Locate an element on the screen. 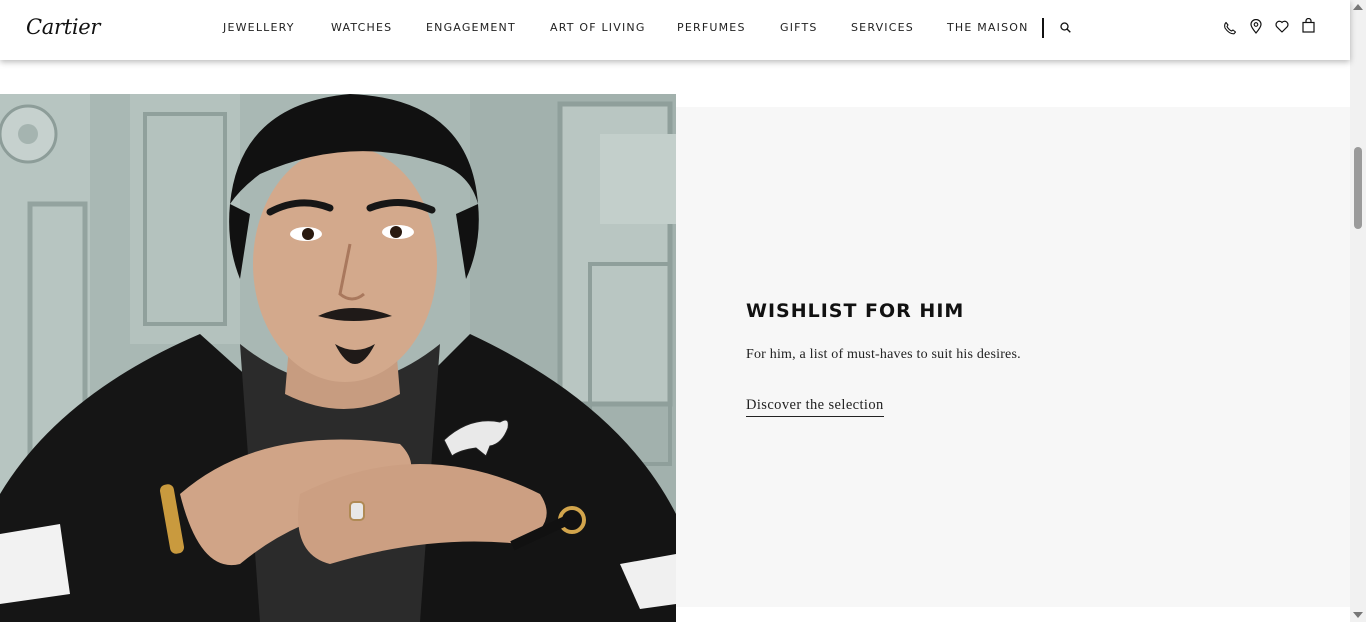 This screenshot has height=622, width=1366. feature-title: WISHLIST FOR HIM is located at coordinates (855, 311).